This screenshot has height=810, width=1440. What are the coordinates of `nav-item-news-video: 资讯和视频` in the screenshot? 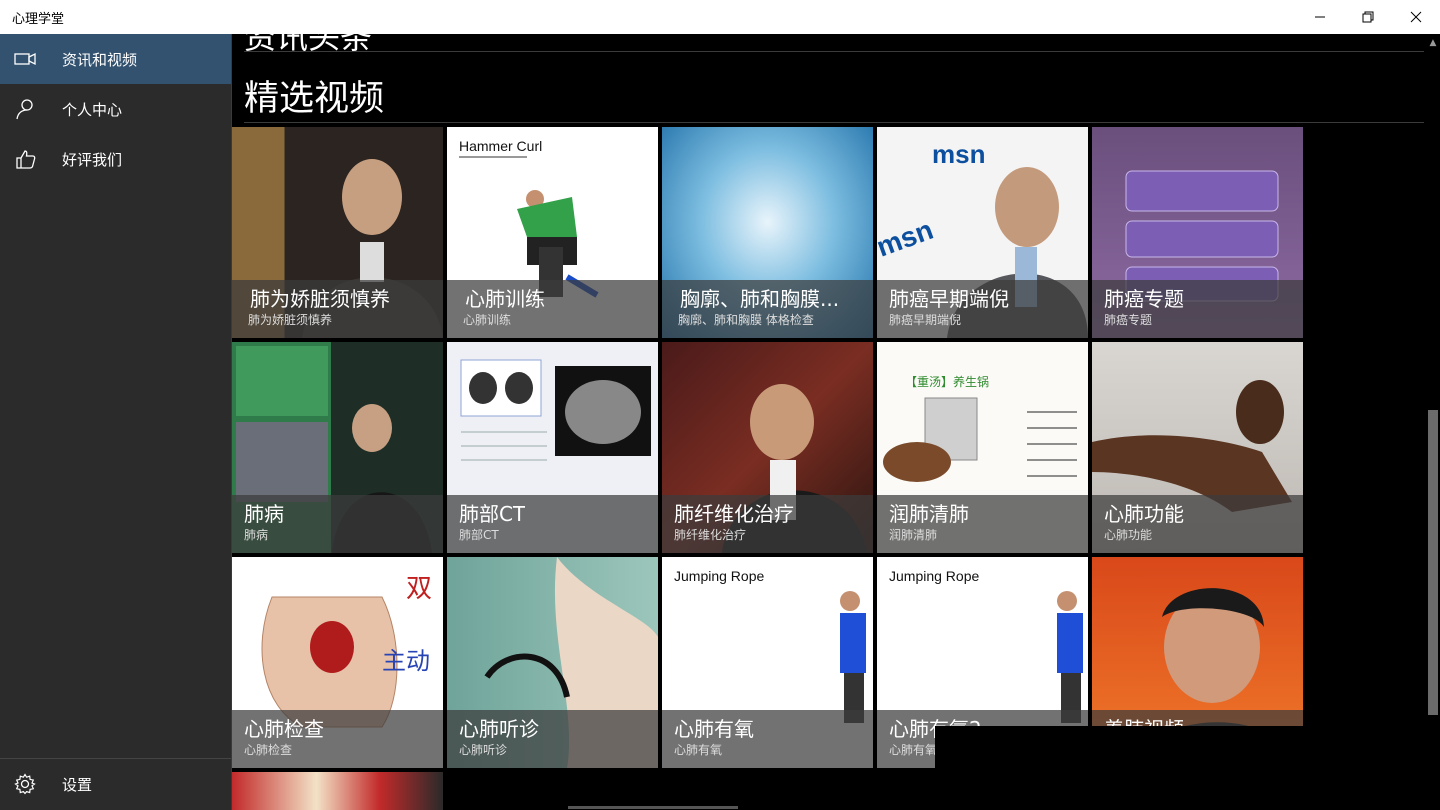 It's located at (115, 59).